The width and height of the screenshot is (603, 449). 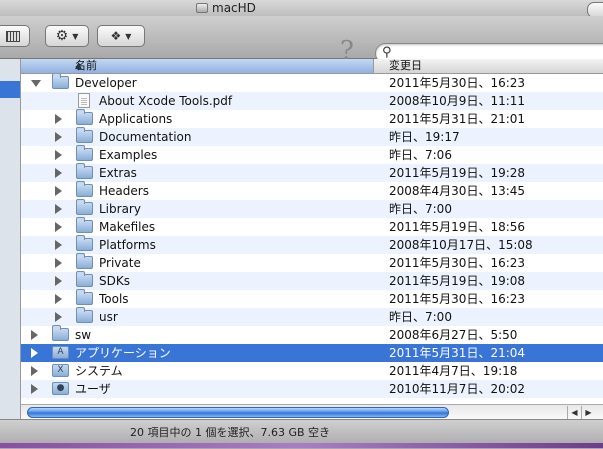 What do you see at coordinates (461, 245) in the screenshot?
I see `modified-date: 2008年10月17日、15:08` at bounding box center [461, 245].